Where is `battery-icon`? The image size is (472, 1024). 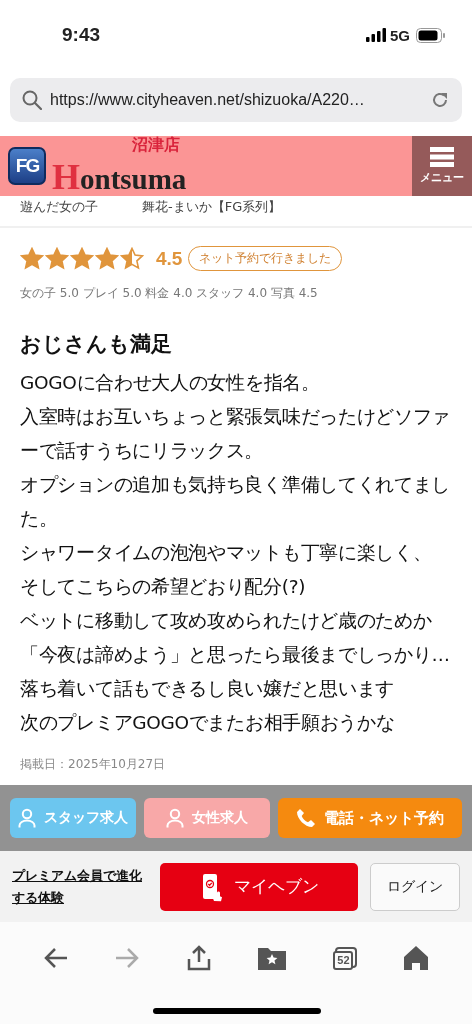
battery-icon is located at coordinates (431, 35).